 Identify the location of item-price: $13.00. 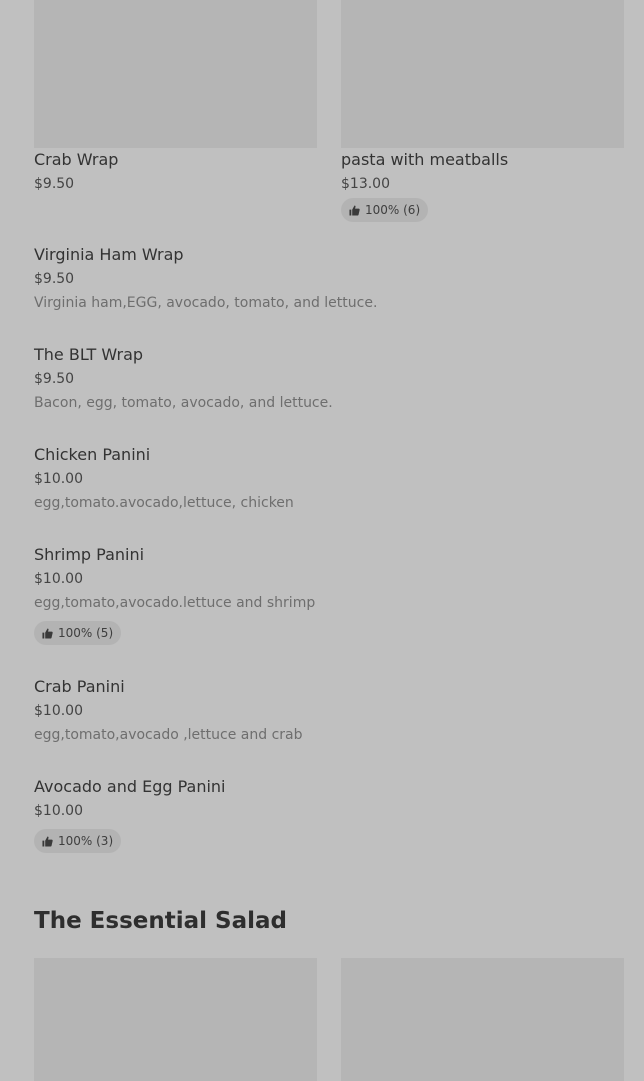
(365, 184).